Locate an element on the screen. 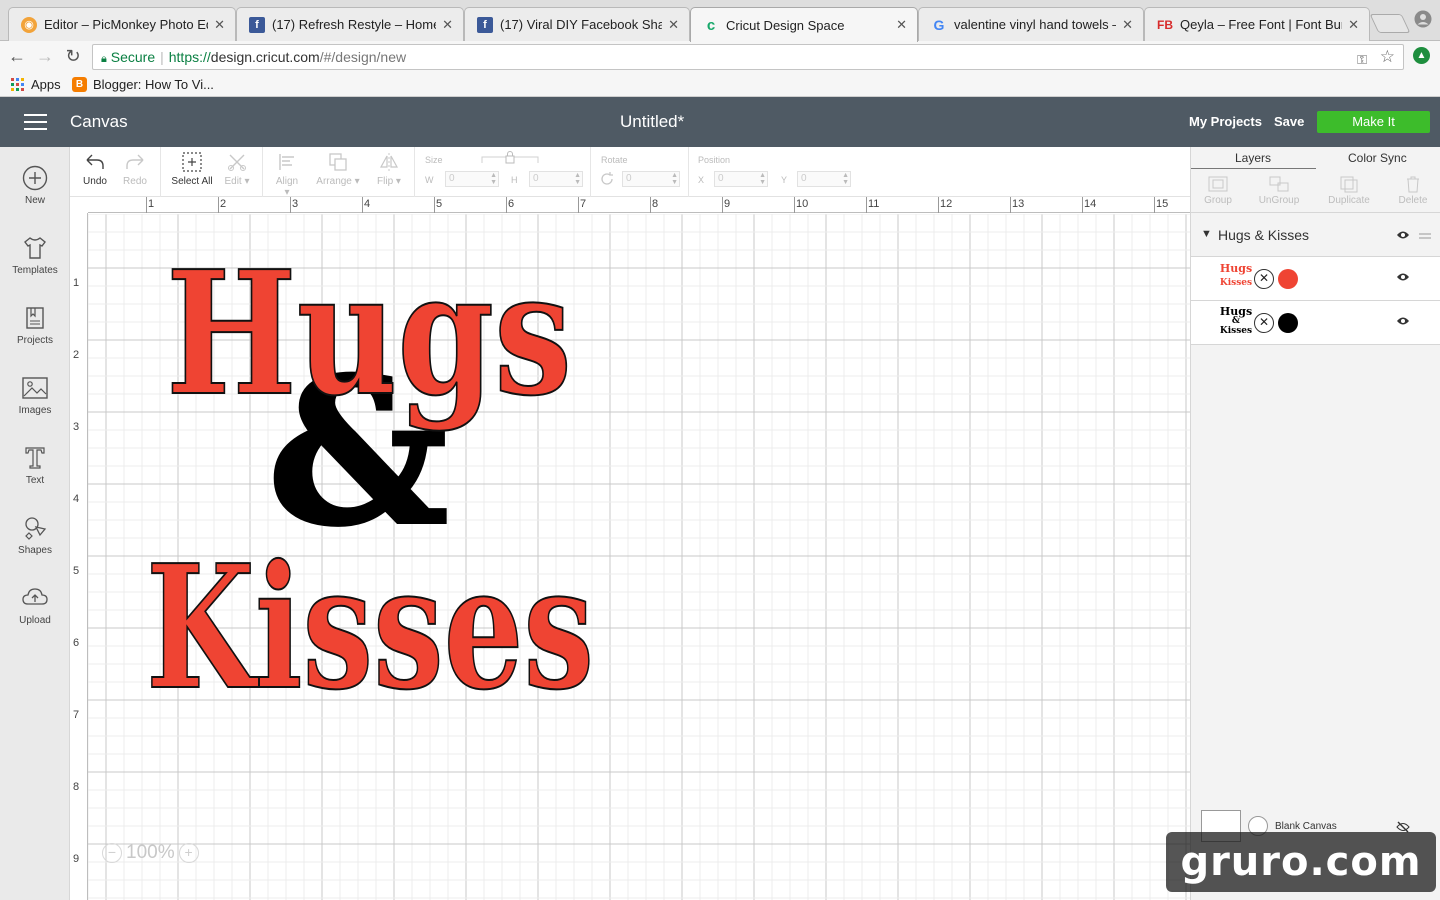 This screenshot has height=900, width=1440. zoom-in-button: + is located at coordinates (188, 853).